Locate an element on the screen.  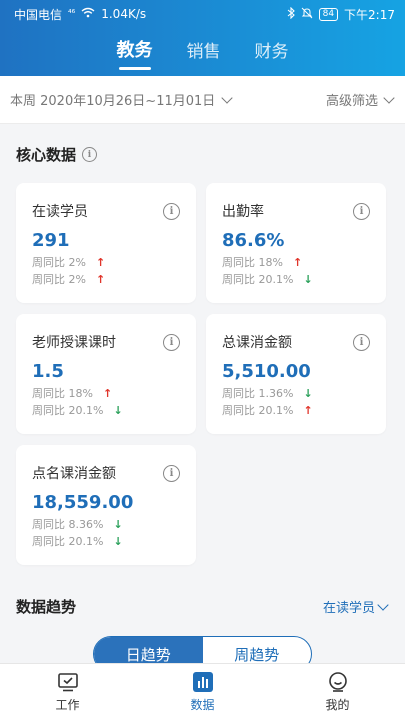
trend-metric-selector: 在读学员 is located at coordinates (356, 606).